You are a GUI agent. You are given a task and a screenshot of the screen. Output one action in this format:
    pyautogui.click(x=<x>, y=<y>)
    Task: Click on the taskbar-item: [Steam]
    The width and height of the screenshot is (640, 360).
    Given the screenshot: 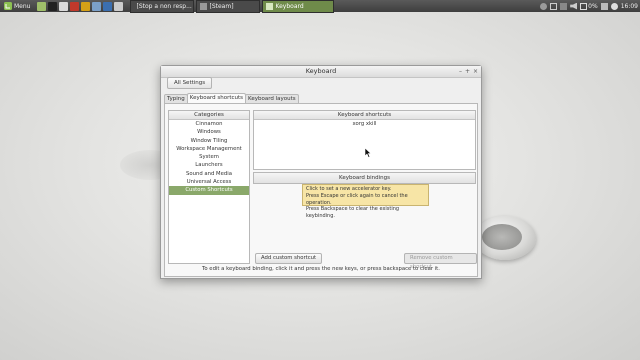 What is the action you would take?
    pyautogui.click(x=228, y=6)
    